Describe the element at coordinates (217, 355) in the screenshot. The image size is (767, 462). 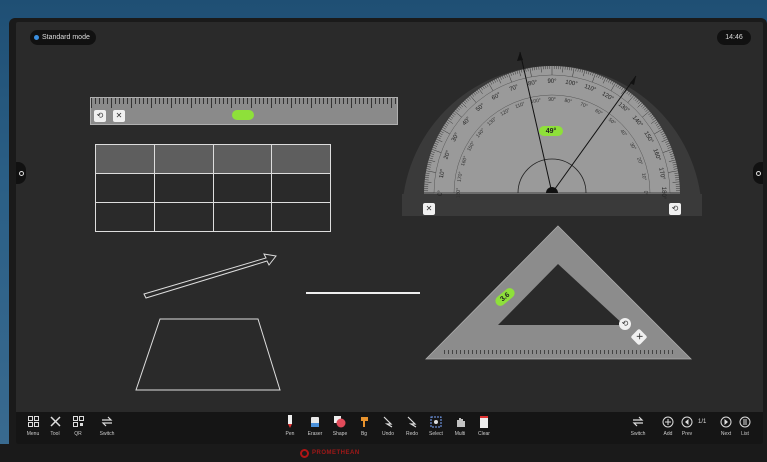
I see `drawn-trapezoid-shape` at that location.